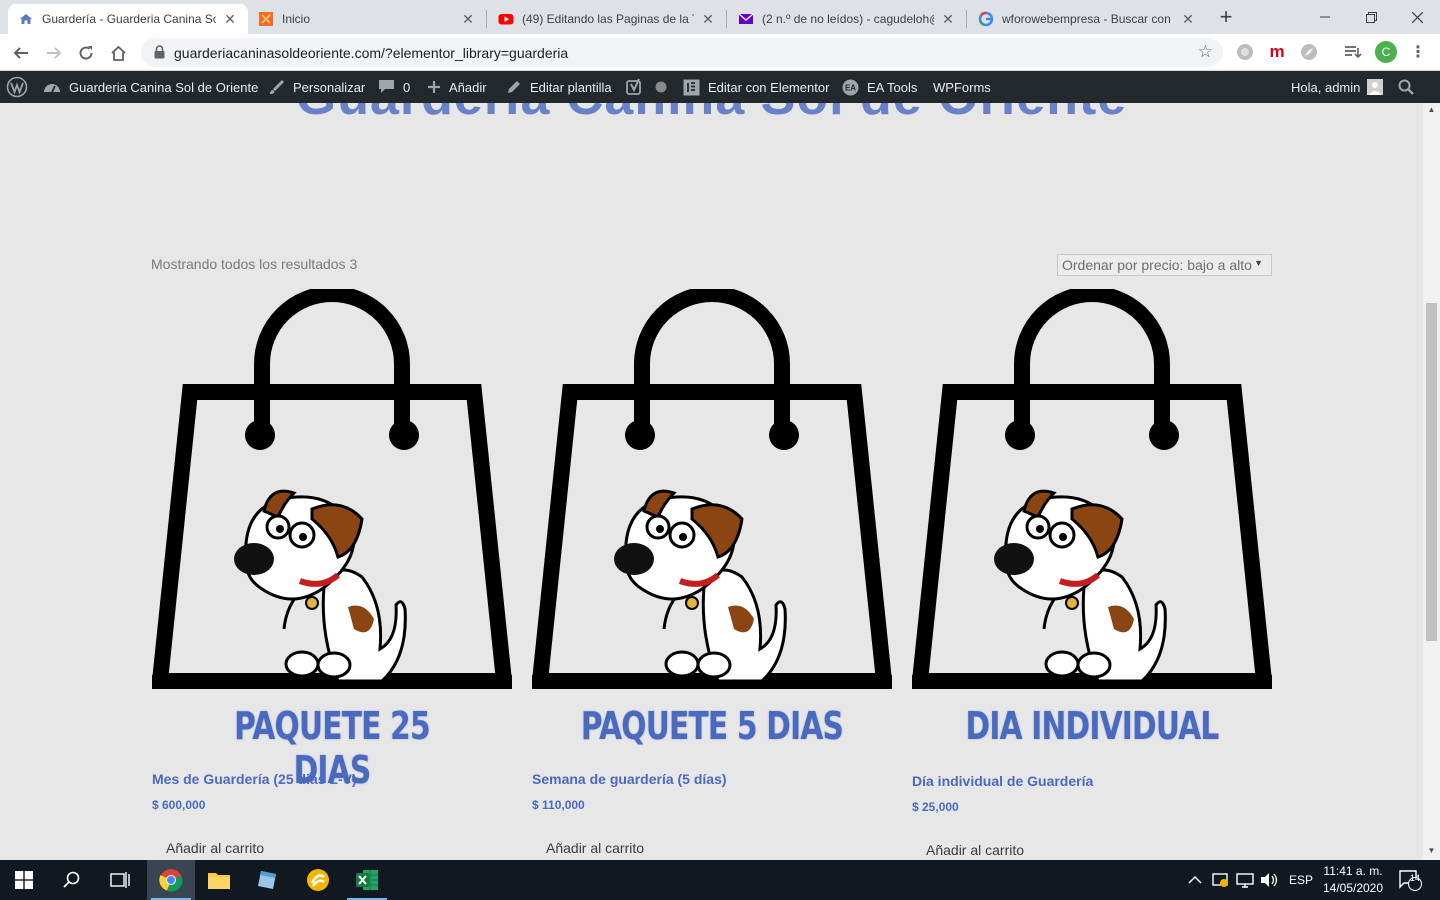  What do you see at coordinates (179, 805) in the screenshot?
I see `product-price: $ 600,000` at bounding box center [179, 805].